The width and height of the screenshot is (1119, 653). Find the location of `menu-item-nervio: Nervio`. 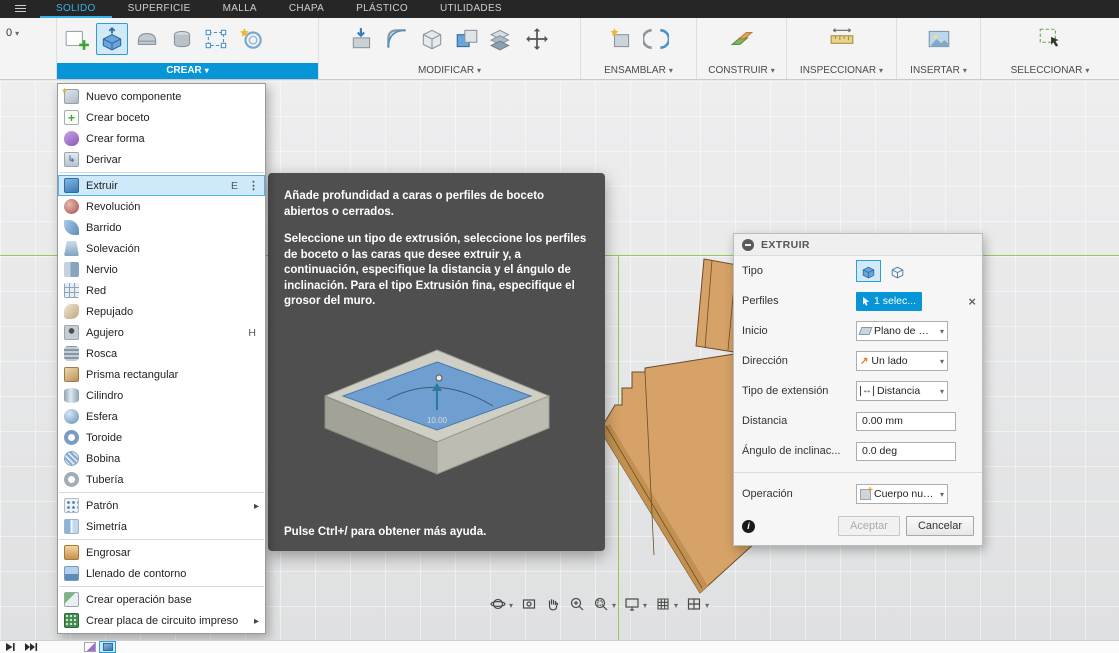

menu-item-nervio: Nervio is located at coordinates (161, 269).